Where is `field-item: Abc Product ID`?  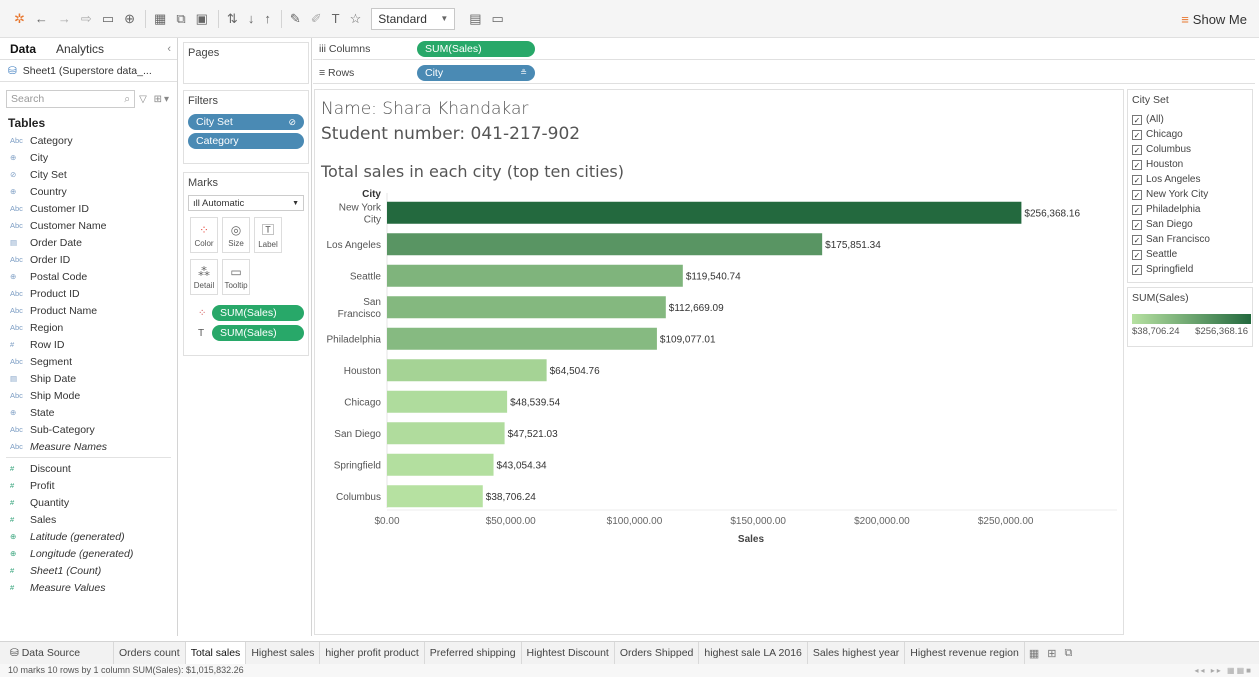
field-item: Abc Product ID is located at coordinates (88, 293).